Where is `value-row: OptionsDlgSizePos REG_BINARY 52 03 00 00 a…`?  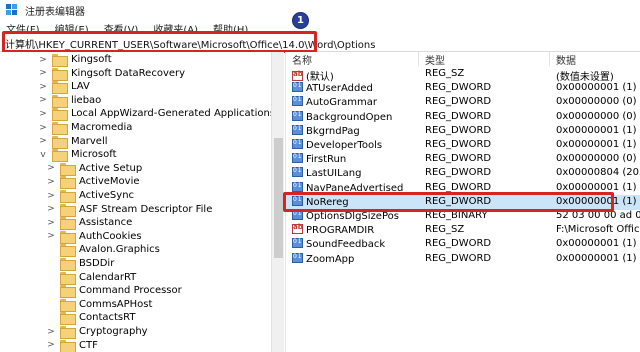
value-row: OptionsDlgSizePos REG_BINARY 52 03 00 00 a… is located at coordinates (463, 216).